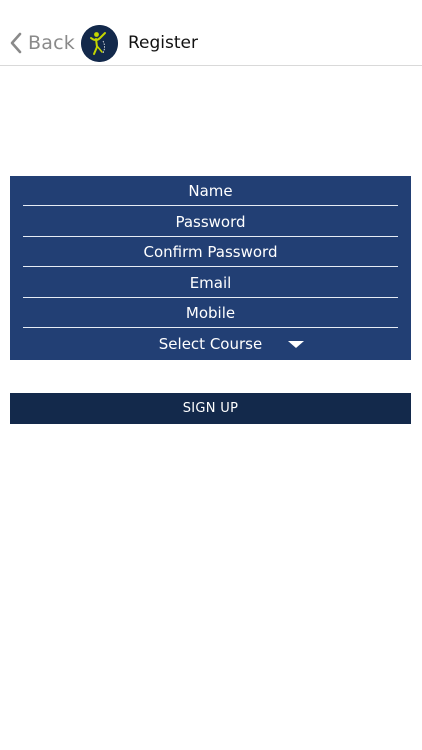 This screenshot has height=750, width=422. I want to click on password-field: Password, so click(210, 222).